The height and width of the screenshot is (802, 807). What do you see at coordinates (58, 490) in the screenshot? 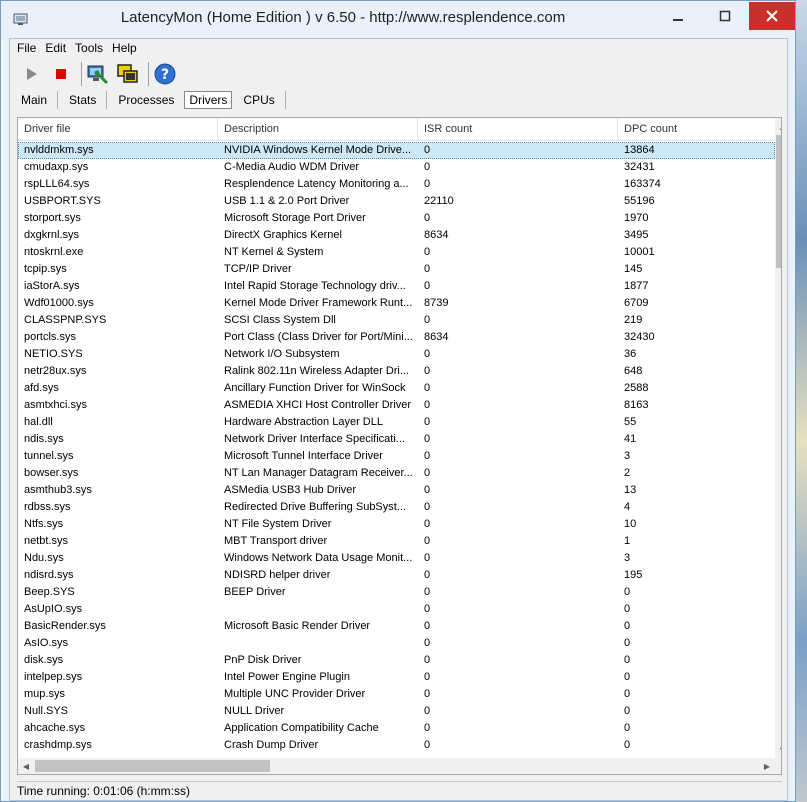
I see `driver-file-cell: asmthub3.sys` at bounding box center [58, 490].